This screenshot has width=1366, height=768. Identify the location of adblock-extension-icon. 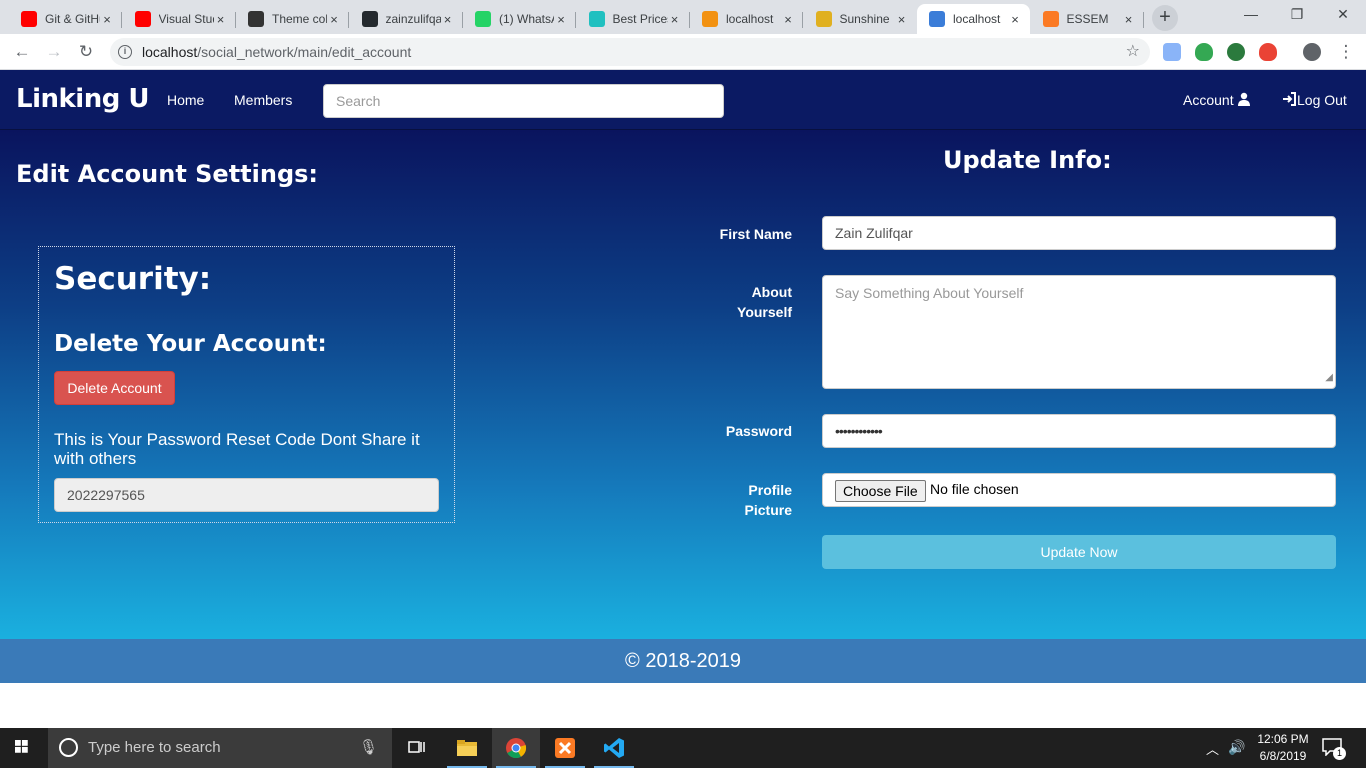
(1268, 52).